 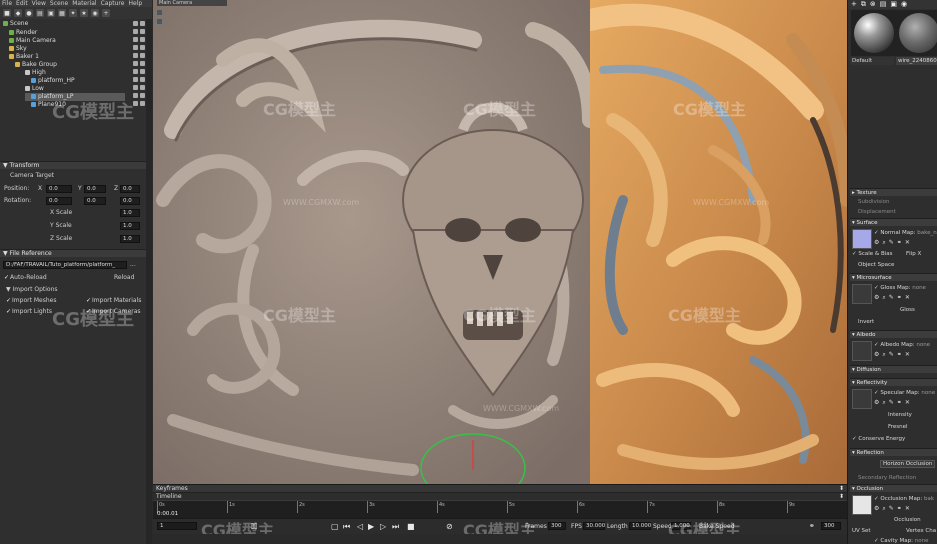 I want to click on x-scale-field: 1.0, so click(x=130, y=213).